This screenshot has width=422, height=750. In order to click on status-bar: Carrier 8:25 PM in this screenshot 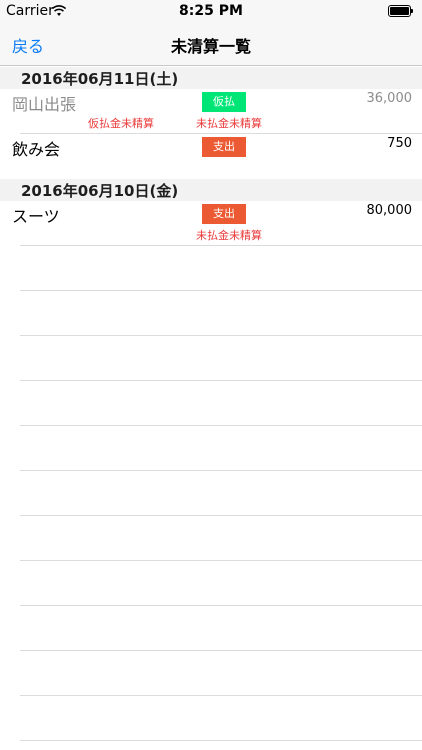, I will do `click(211, 11)`.